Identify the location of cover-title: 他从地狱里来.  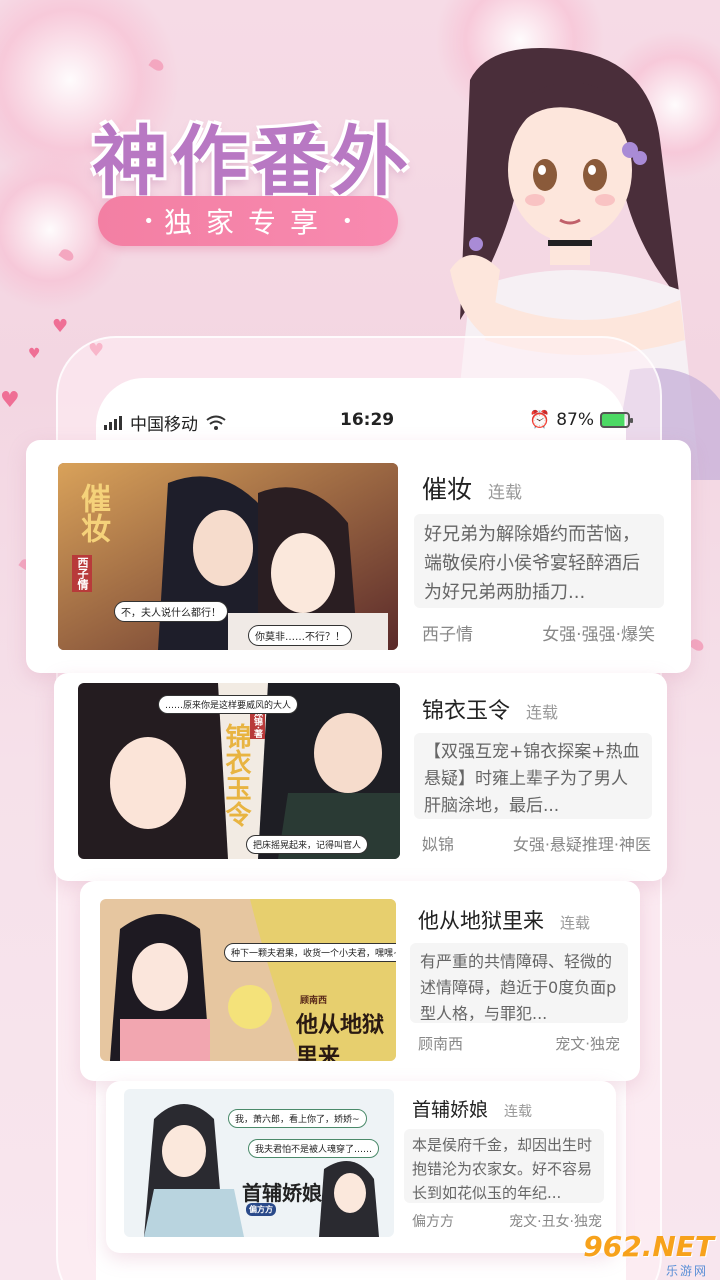
(340, 1036).